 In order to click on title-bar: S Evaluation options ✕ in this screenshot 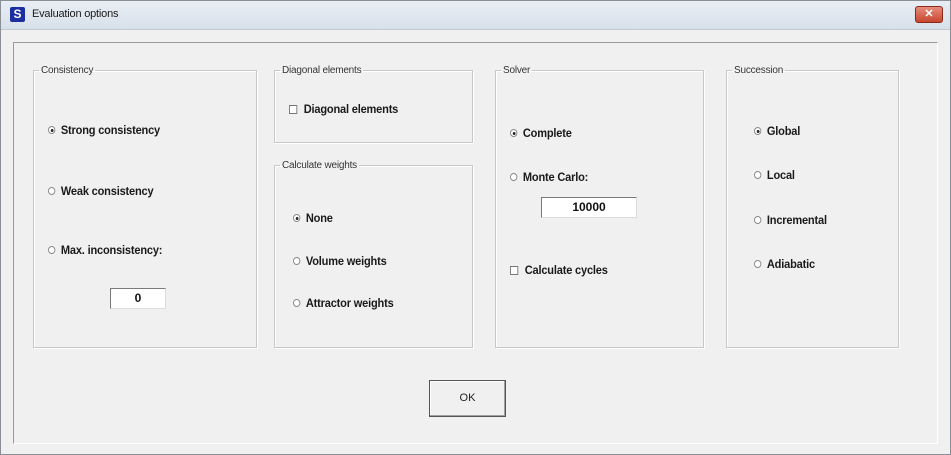, I will do `click(475, 15)`.